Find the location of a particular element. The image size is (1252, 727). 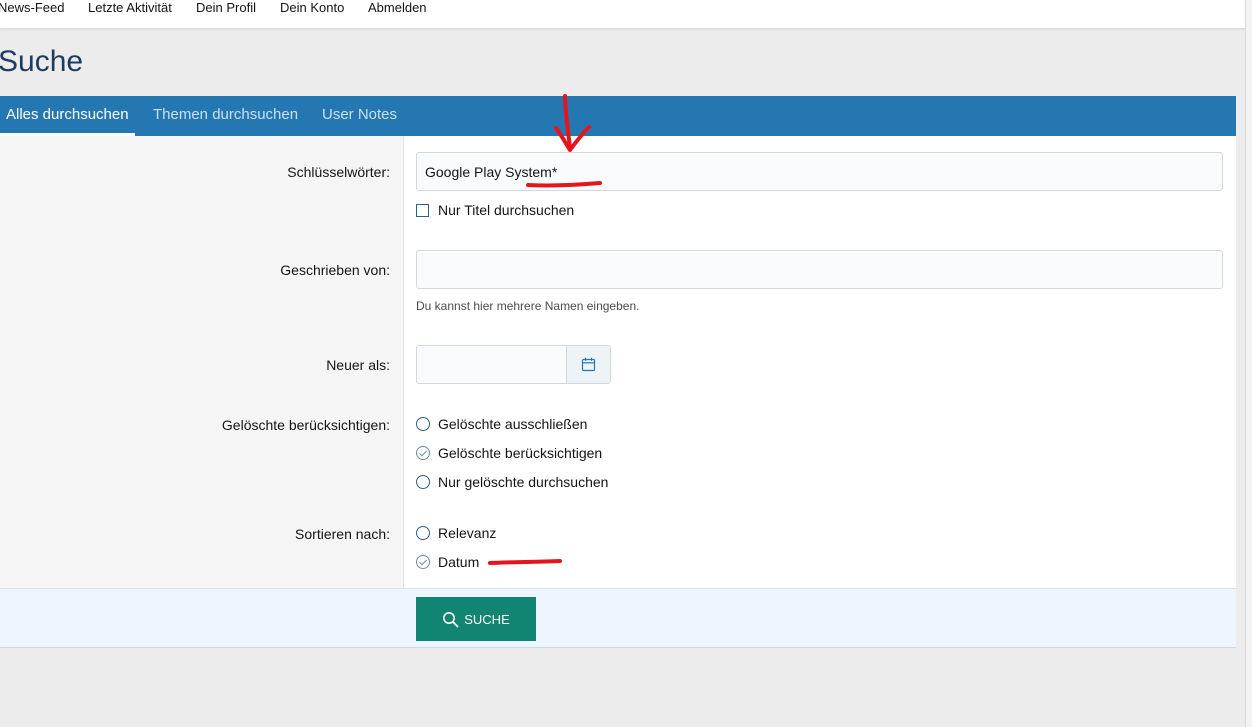

keywords-label: Schlüsselwörter: is located at coordinates (338, 172).